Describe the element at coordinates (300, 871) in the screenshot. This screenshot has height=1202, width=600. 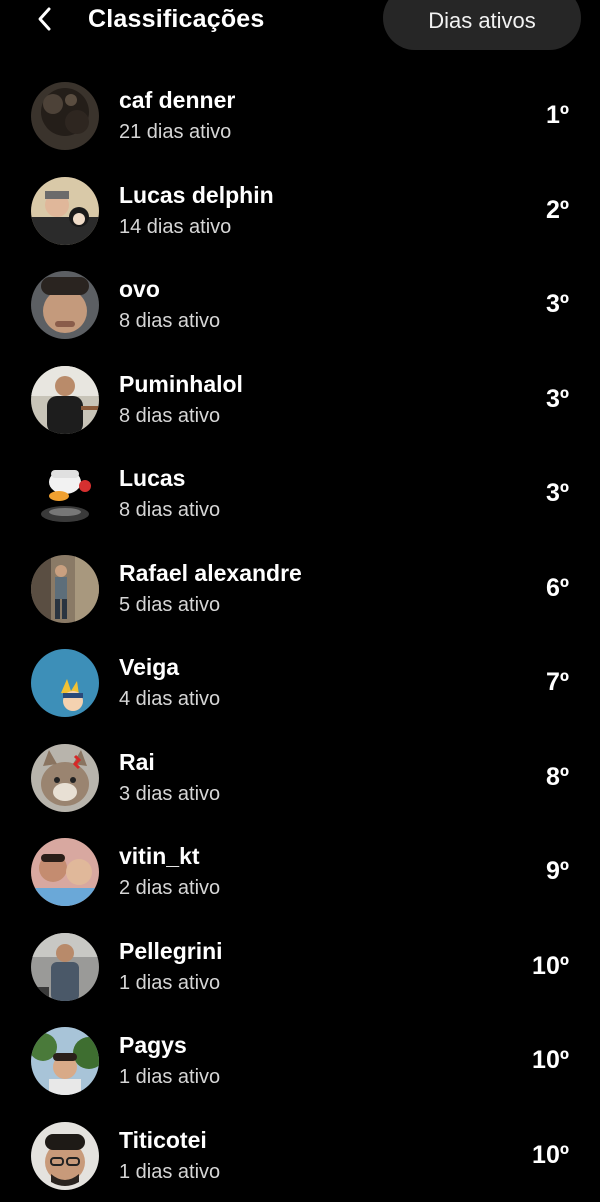
I see `list-item: vitin_kt 2 dias ativo 9º` at that location.